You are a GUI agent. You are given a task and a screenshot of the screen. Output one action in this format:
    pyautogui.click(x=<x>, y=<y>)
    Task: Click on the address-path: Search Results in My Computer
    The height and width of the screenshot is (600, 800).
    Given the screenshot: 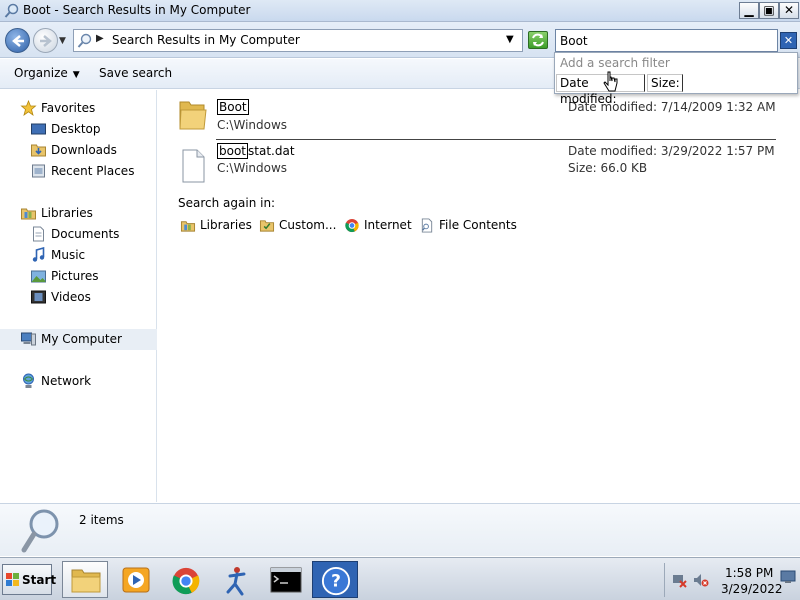 What is the action you would take?
    pyautogui.click(x=206, y=40)
    